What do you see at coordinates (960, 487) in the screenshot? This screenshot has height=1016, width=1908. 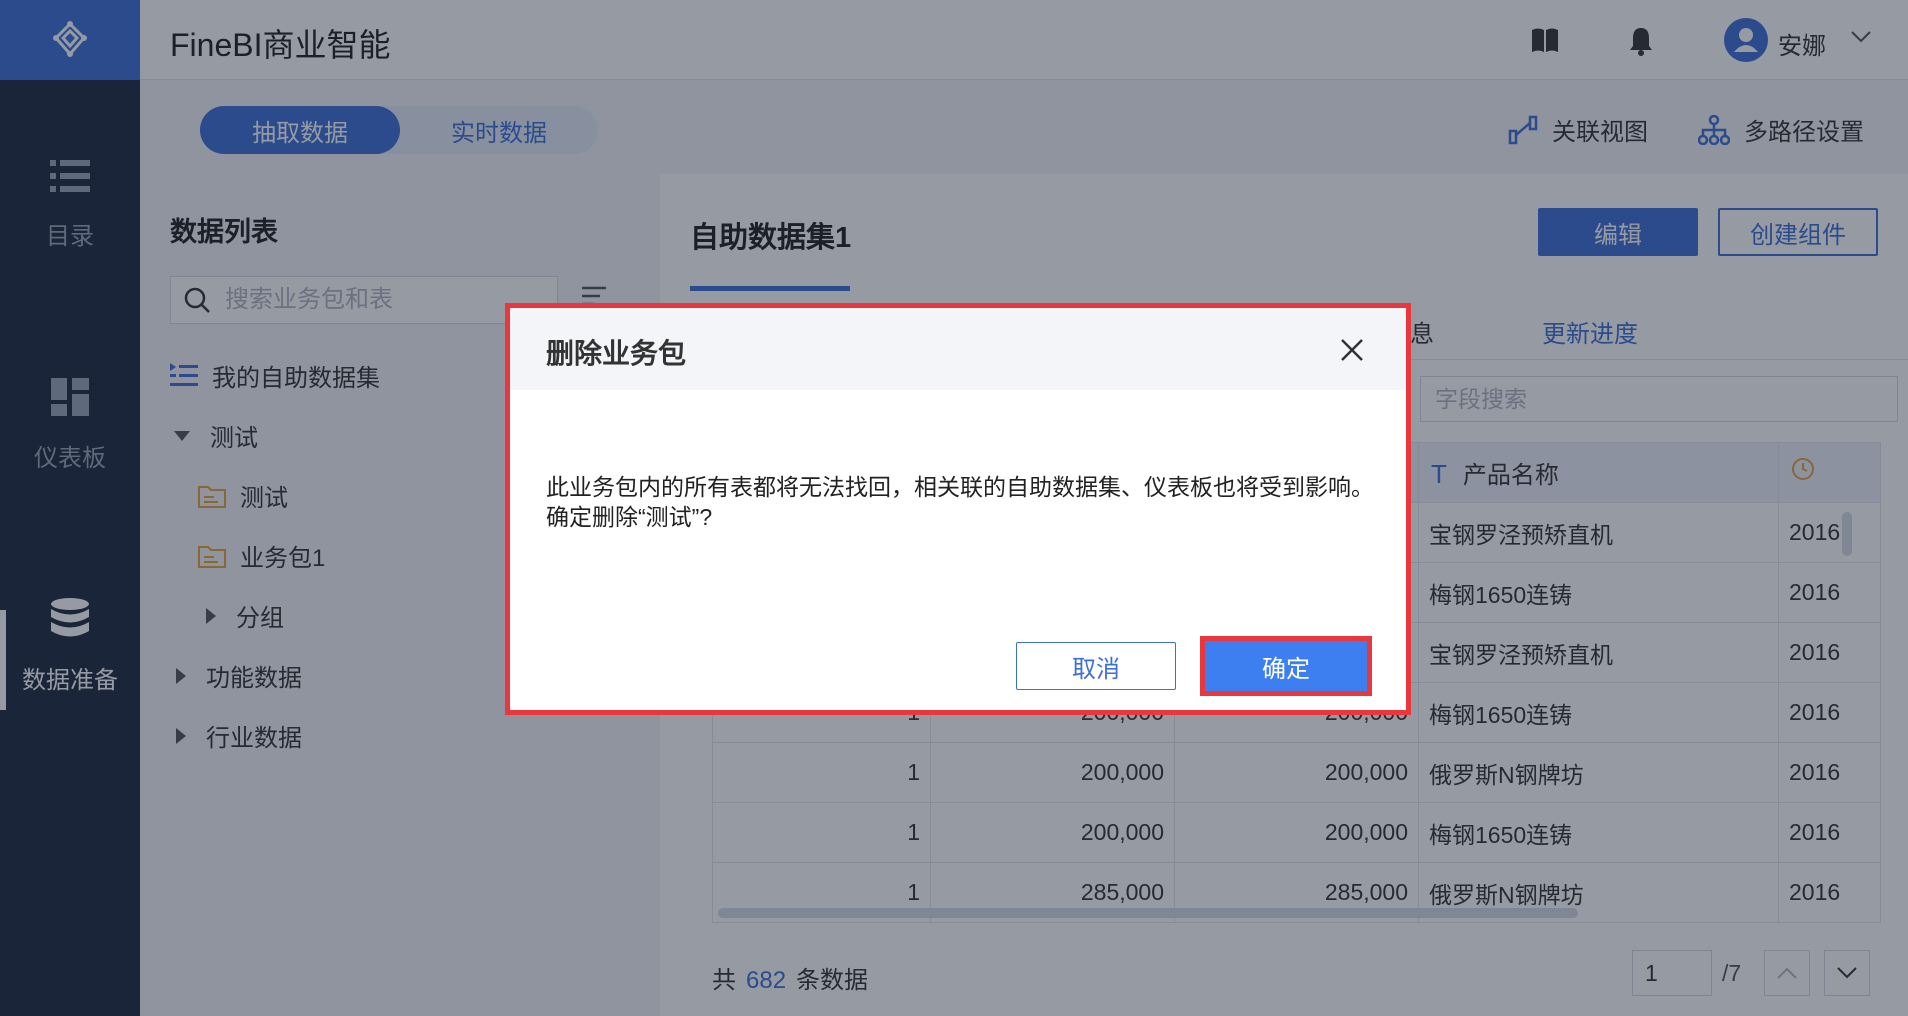 I see `dialog-message-line: 此业务包内的所有表都将无法找回，相关联的自助数据集、仪表板也将受到影响。` at bounding box center [960, 487].